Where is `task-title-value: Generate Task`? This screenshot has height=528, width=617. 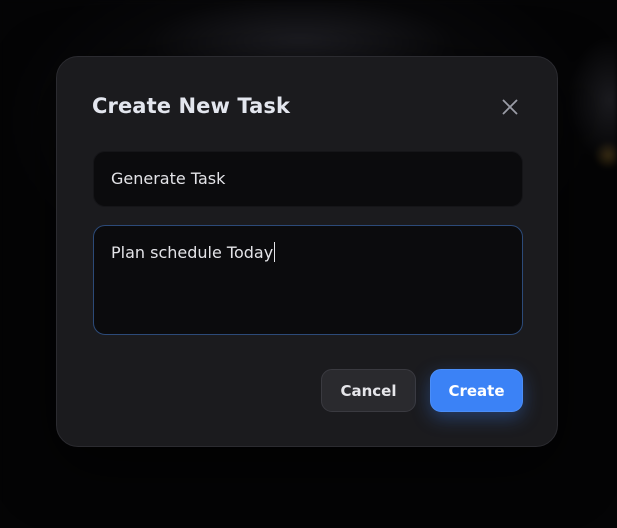
task-title-value: Generate Task is located at coordinates (168, 178).